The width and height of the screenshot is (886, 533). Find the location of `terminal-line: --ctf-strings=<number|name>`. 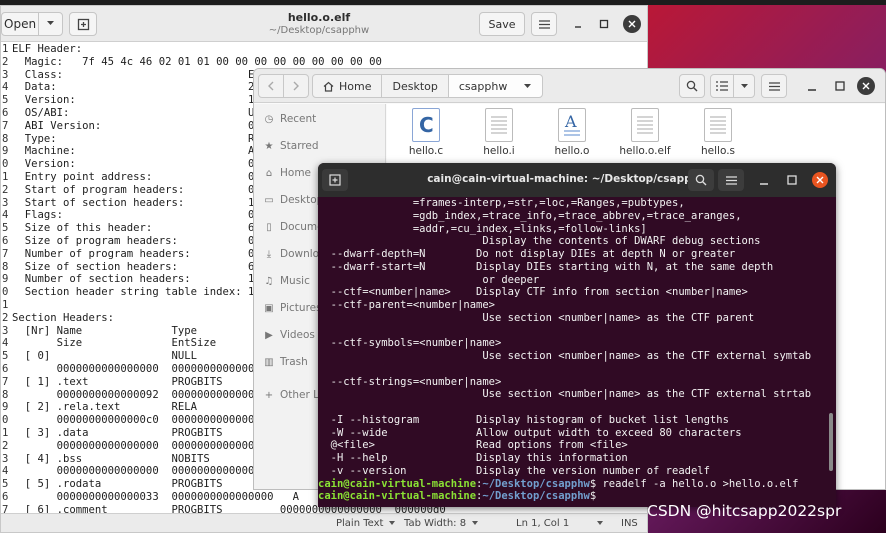

terminal-line: --ctf-strings=<number|name> is located at coordinates (410, 381).